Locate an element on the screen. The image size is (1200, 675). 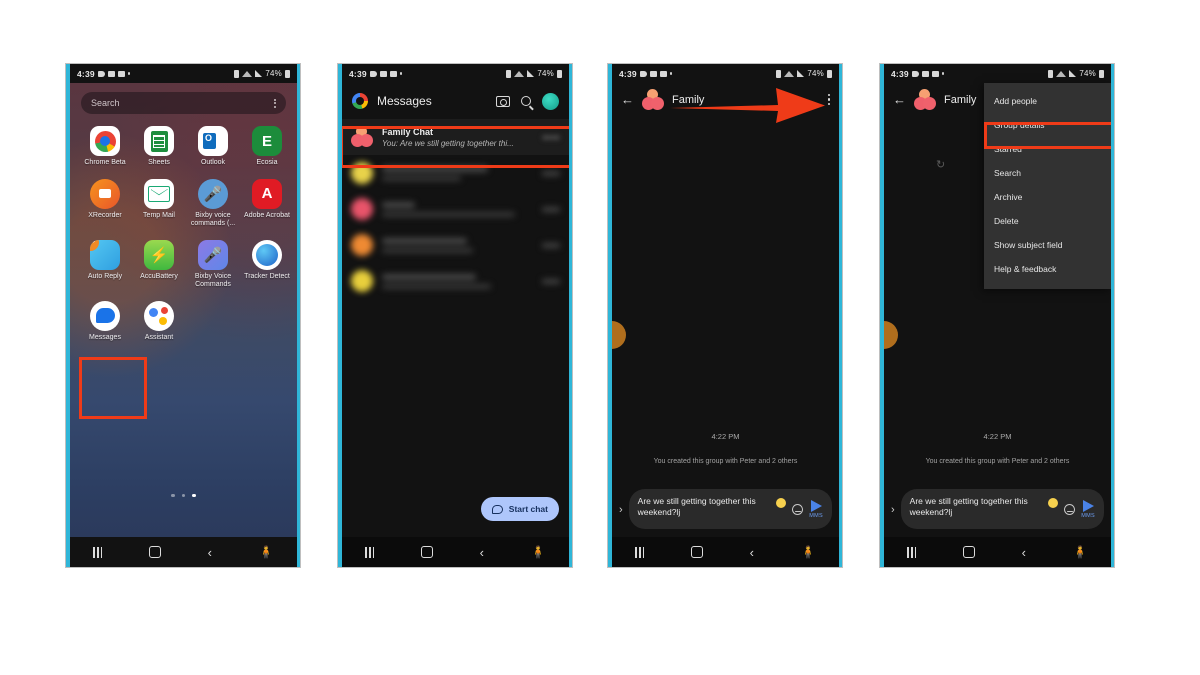
start-chat-label: Start chat is located at coordinates (528, 509).